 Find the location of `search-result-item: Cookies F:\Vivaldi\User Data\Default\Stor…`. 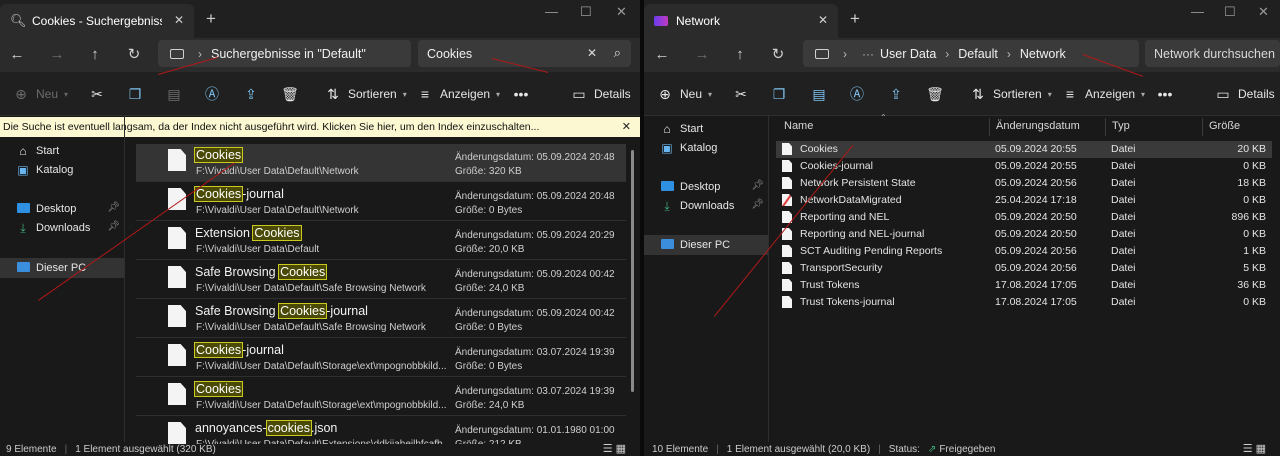

search-result-item: Cookies F:\Vivaldi\User Data\Default\Stor… is located at coordinates (381, 397).